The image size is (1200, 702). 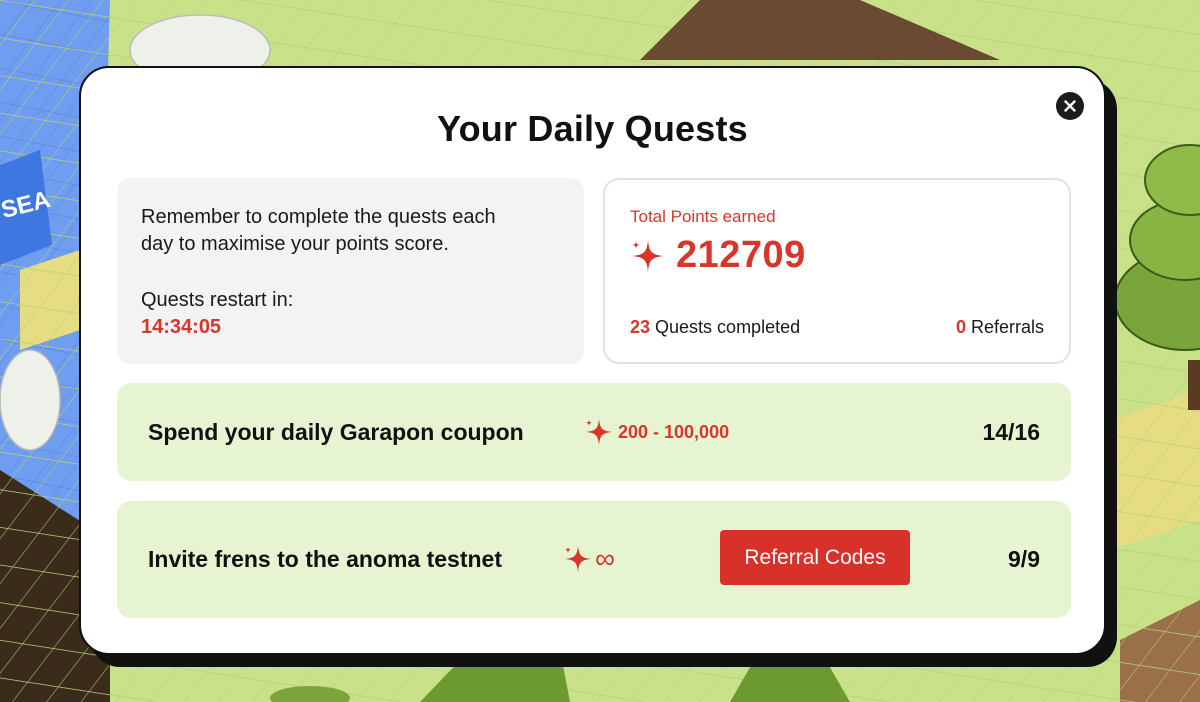 What do you see at coordinates (1011, 432) in the screenshot?
I see `quest-progress: 14/16` at bounding box center [1011, 432].